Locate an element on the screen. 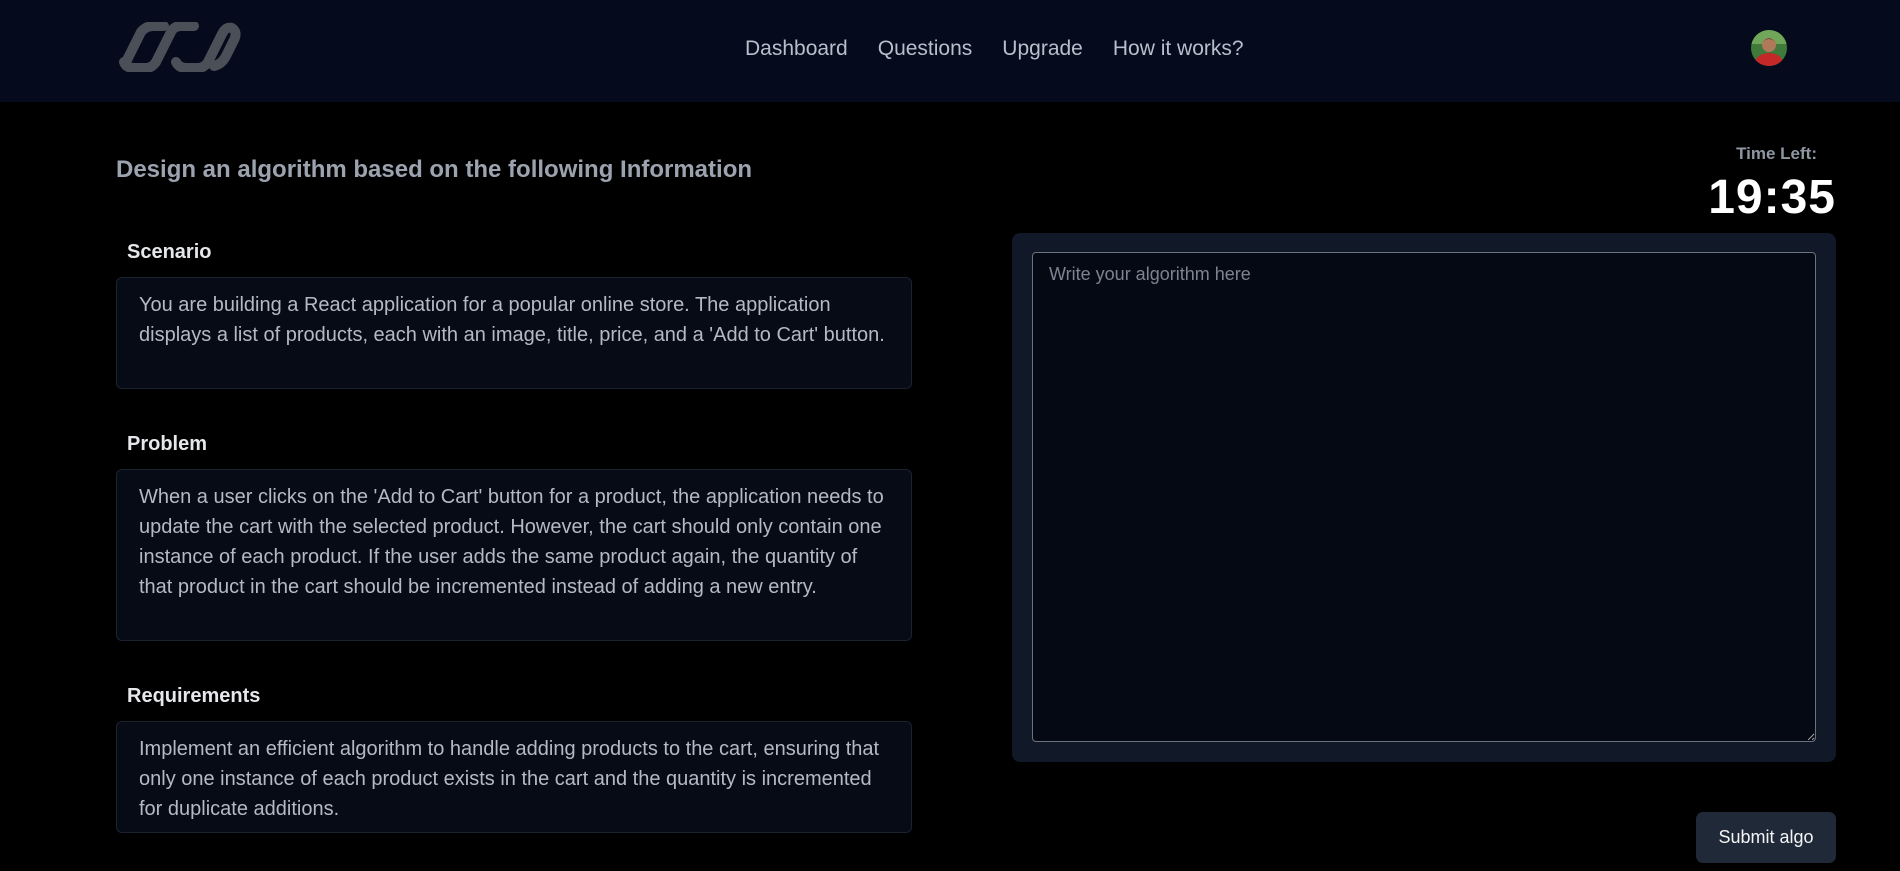 The height and width of the screenshot is (871, 1900). scenario-label: Scenario is located at coordinates (169, 252).